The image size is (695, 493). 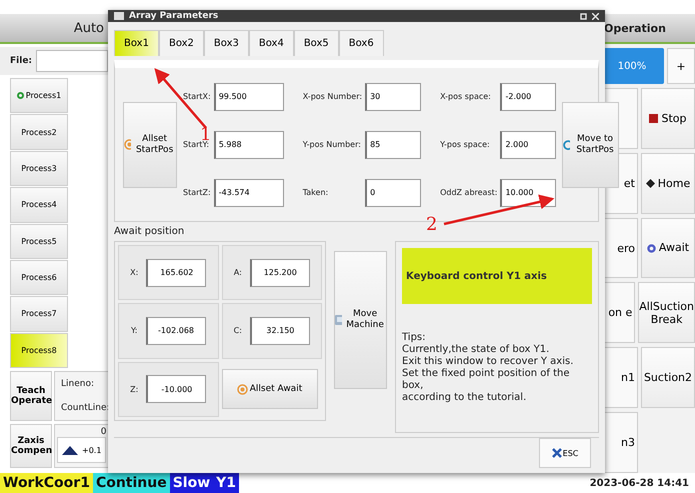 What do you see at coordinates (280, 330) in the screenshot?
I see `input-field: 32.150` at bounding box center [280, 330].